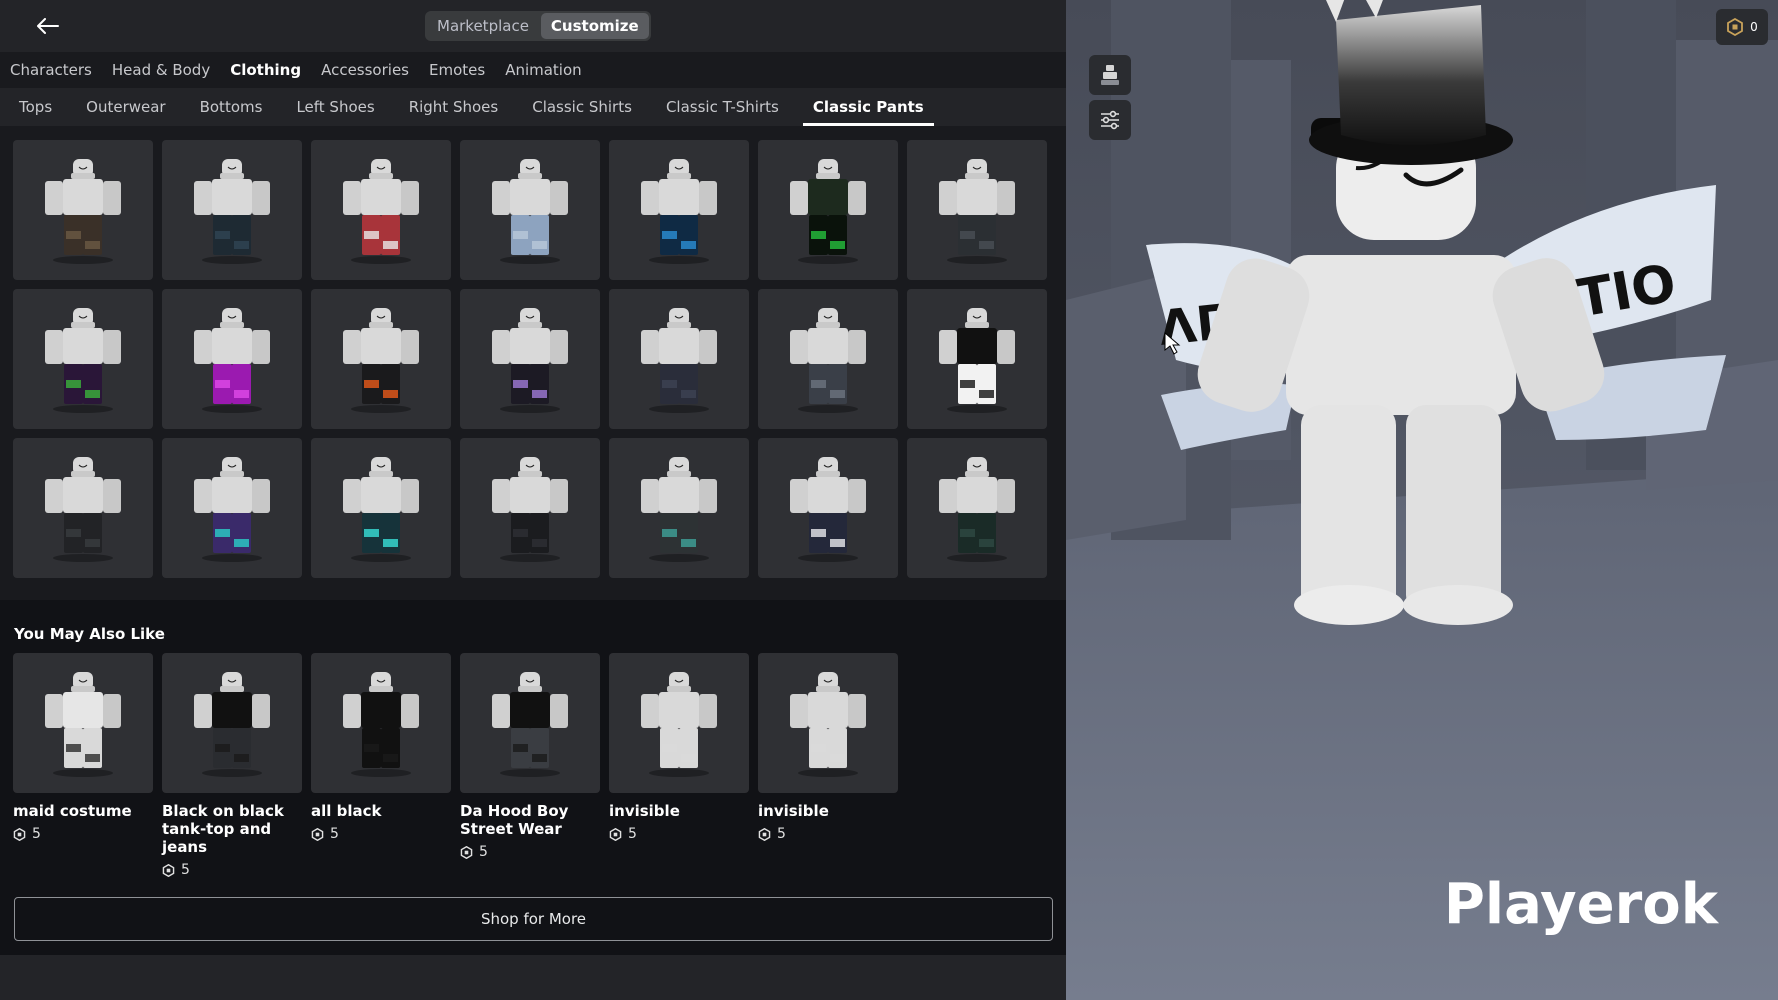  What do you see at coordinates (161, 70) in the screenshot?
I see `tab-head-body: Head & Body` at bounding box center [161, 70].